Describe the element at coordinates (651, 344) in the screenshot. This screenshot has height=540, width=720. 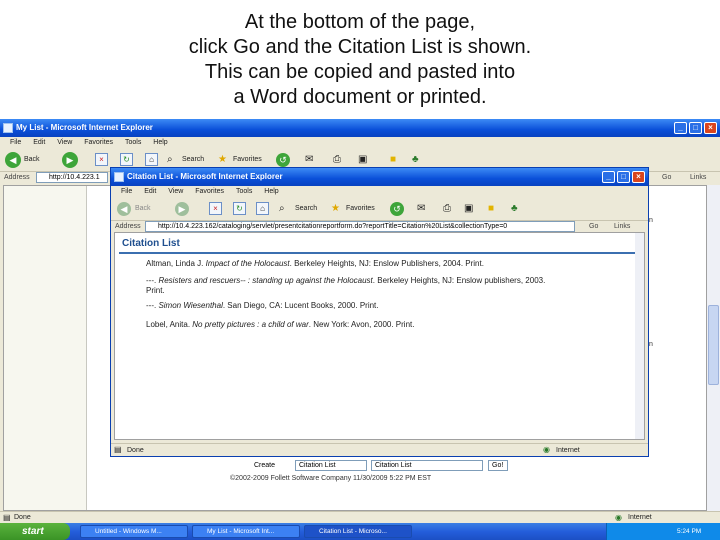
I see `background-text-2: n` at that location.